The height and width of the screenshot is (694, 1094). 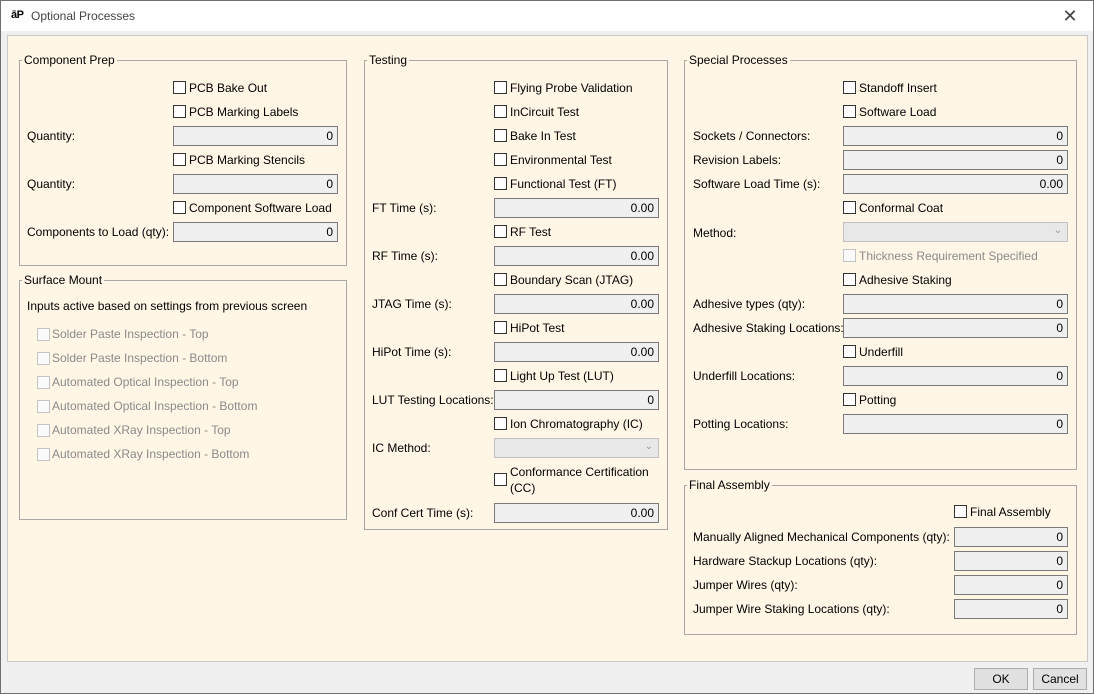 I want to click on final-assembly-label: Final Assembly, so click(x=1010, y=512).